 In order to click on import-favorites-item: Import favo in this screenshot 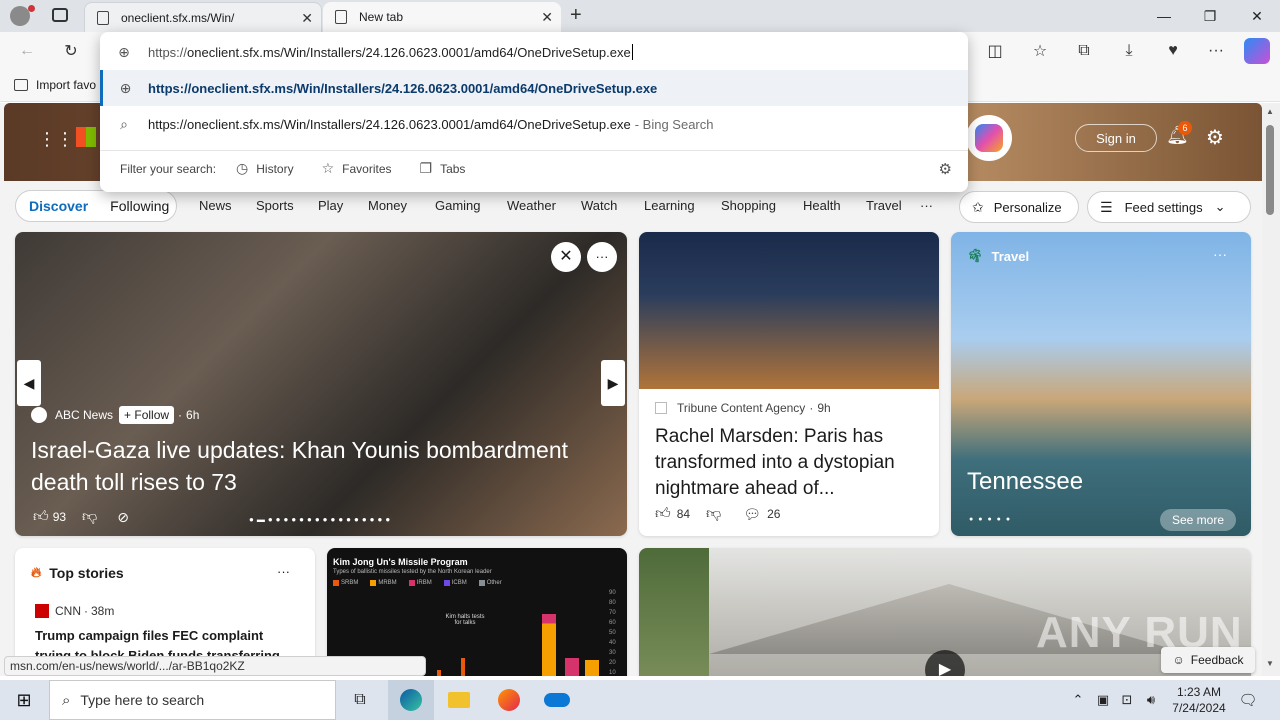, I will do `click(55, 85)`.